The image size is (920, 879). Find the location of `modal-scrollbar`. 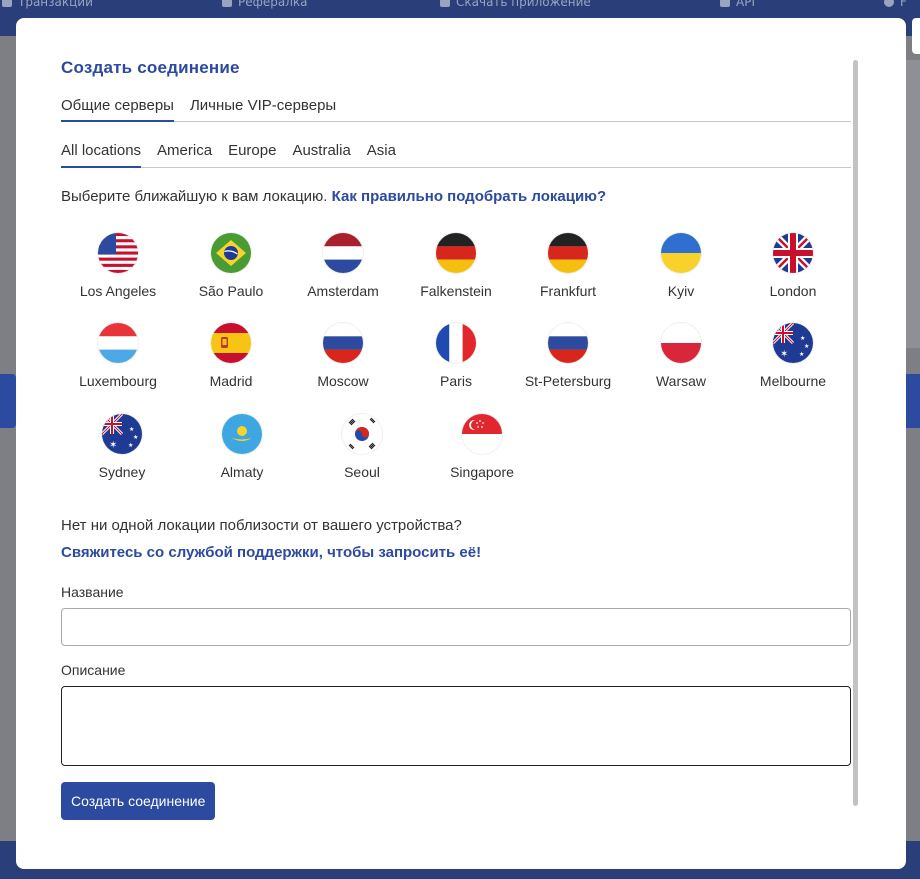

modal-scrollbar is located at coordinates (855, 433).